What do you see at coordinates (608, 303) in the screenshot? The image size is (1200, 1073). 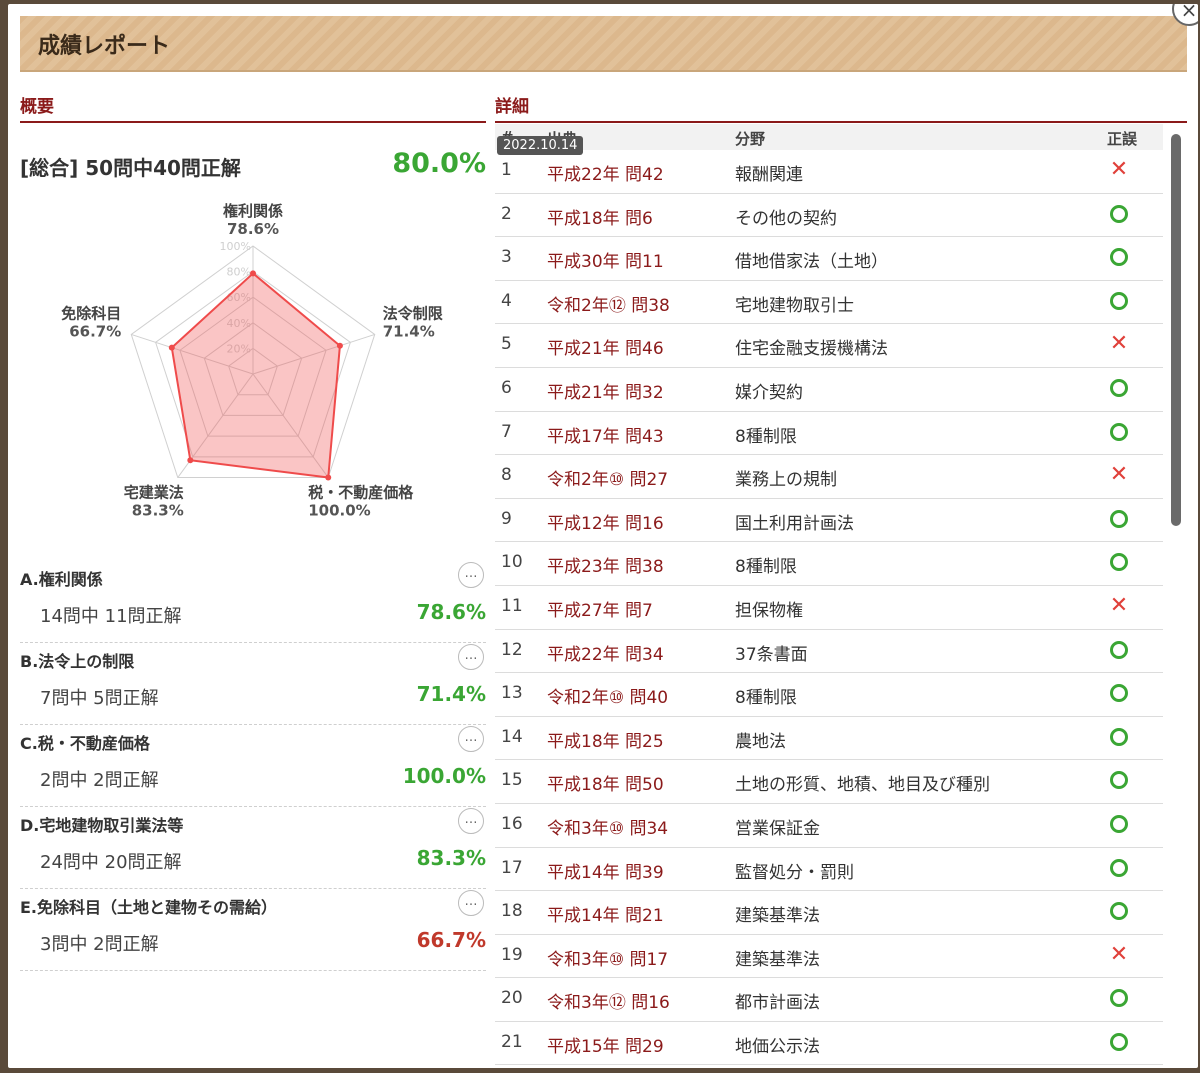 I see `row-source: 令和2年⑫ 問38` at bounding box center [608, 303].